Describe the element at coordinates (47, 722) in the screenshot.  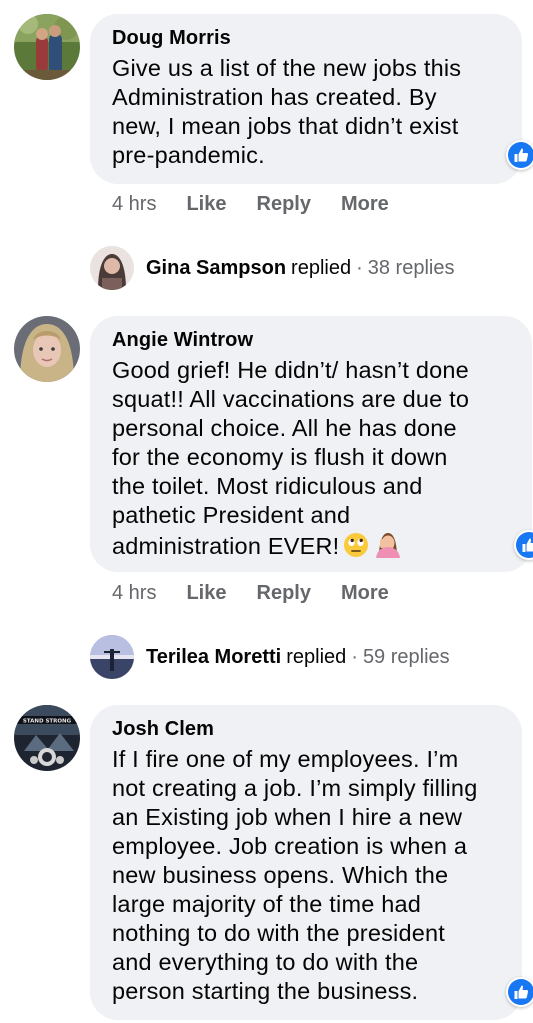
I see `avatar-caption: STAND STRONG` at that location.